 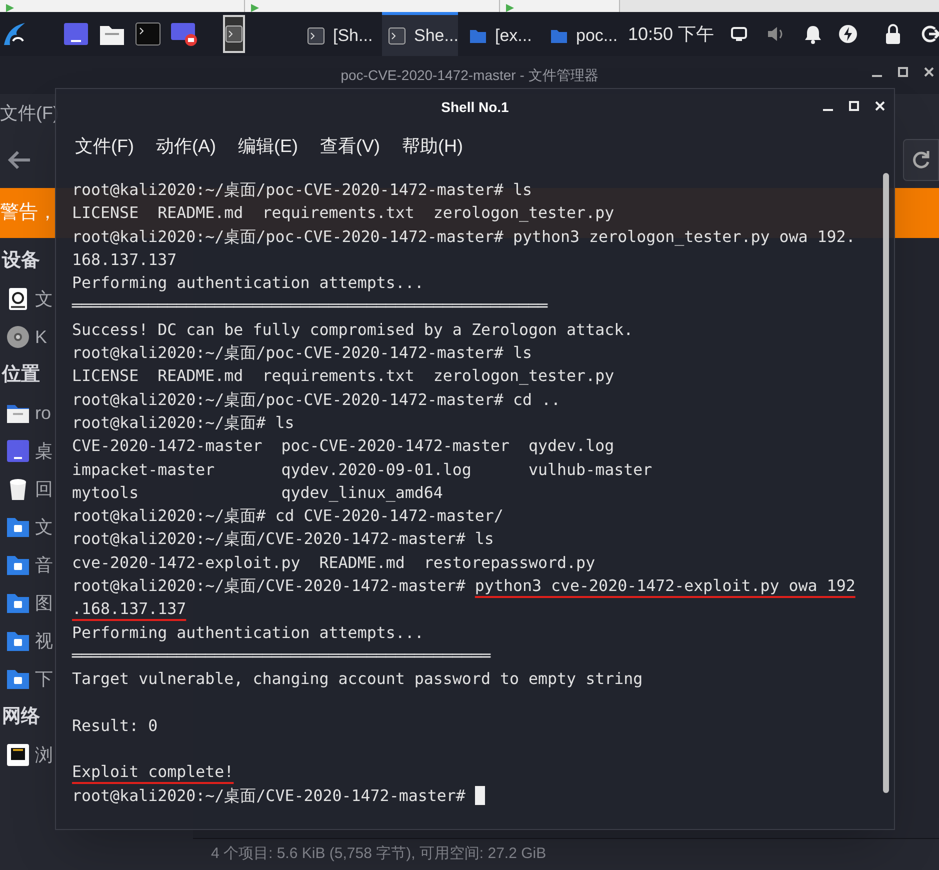 What do you see at coordinates (124, 259) in the screenshot?
I see `terminal-line: 168.137.137` at bounding box center [124, 259].